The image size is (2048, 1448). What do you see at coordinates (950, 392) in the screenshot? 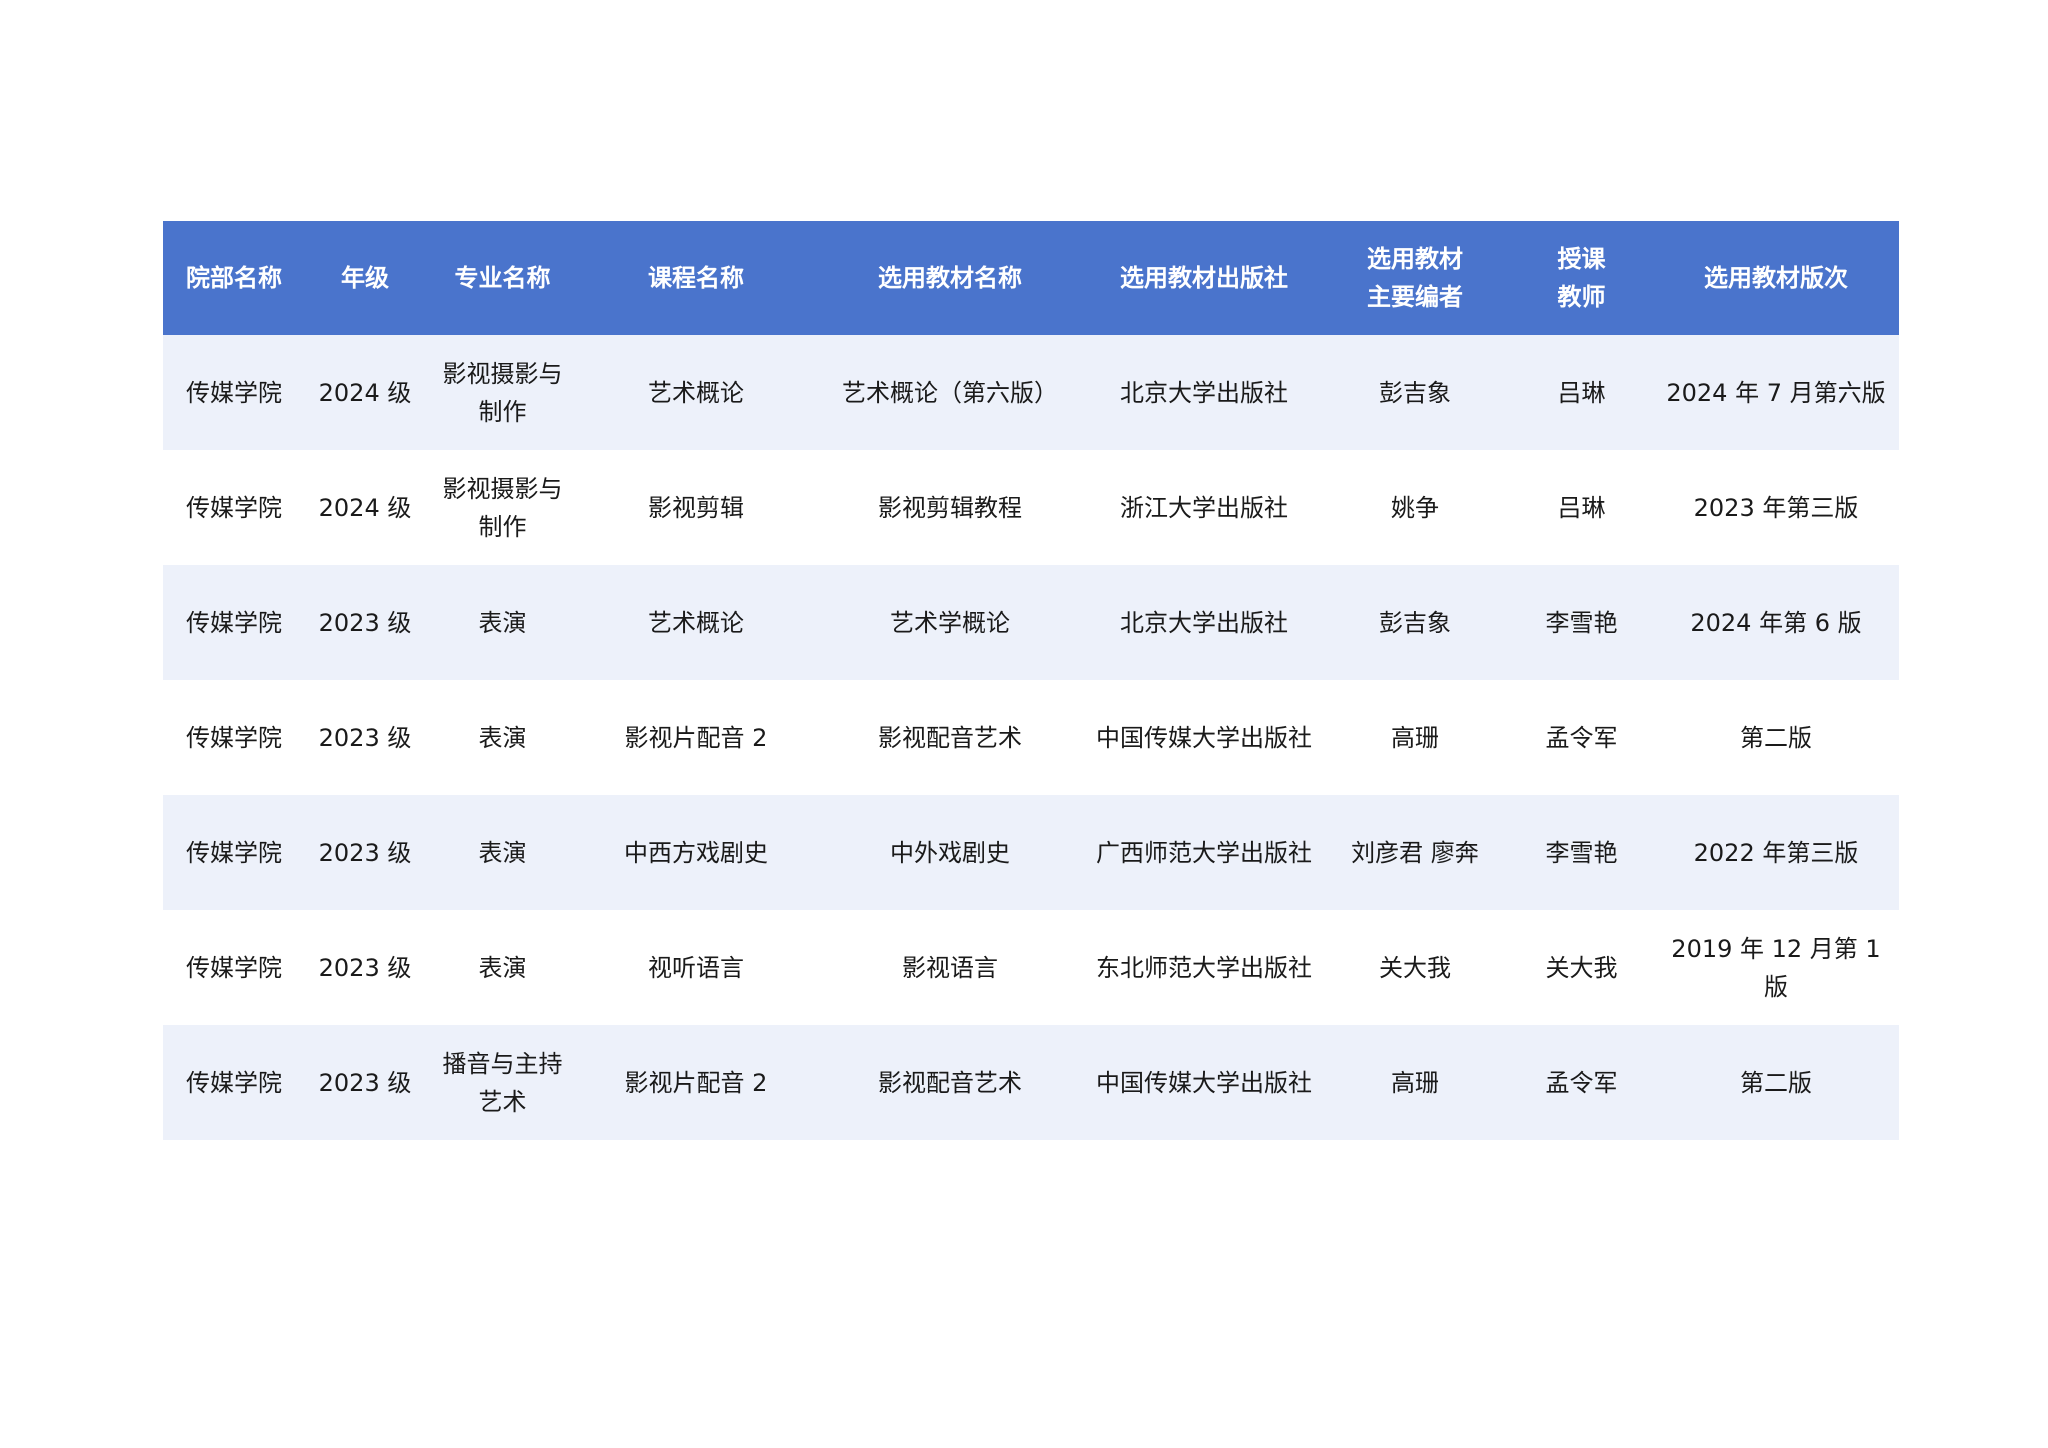
I see `cell-textbook-name: 艺术概论（第六版）` at bounding box center [950, 392].